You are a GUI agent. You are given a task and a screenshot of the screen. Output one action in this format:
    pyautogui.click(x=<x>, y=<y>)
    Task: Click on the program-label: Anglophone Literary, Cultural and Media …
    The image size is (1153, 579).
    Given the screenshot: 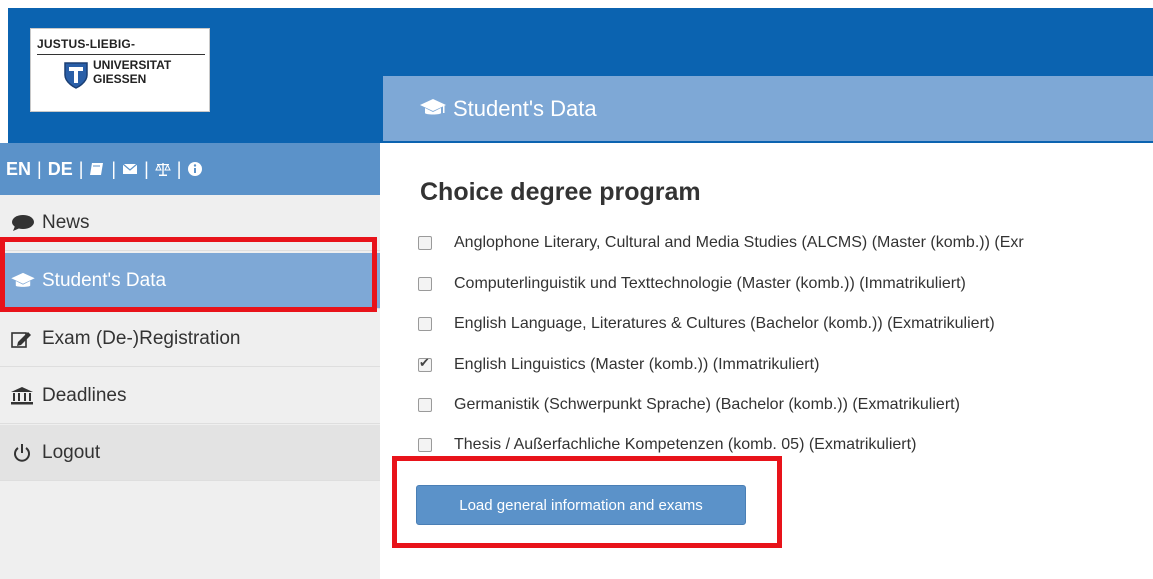 What is the action you would take?
    pyautogui.click(x=739, y=242)
    